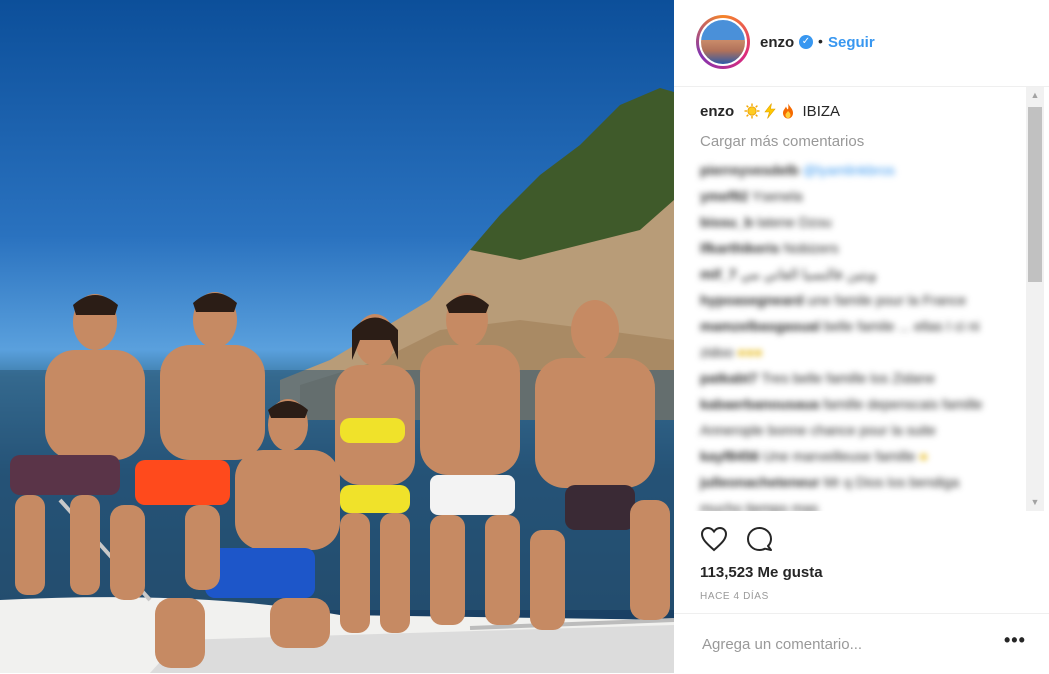 The width and height of the screenshot is (1049, 674). Describe the element at coordinates (847, 644) in the screenshot. I see `add-comment-input` at that location.